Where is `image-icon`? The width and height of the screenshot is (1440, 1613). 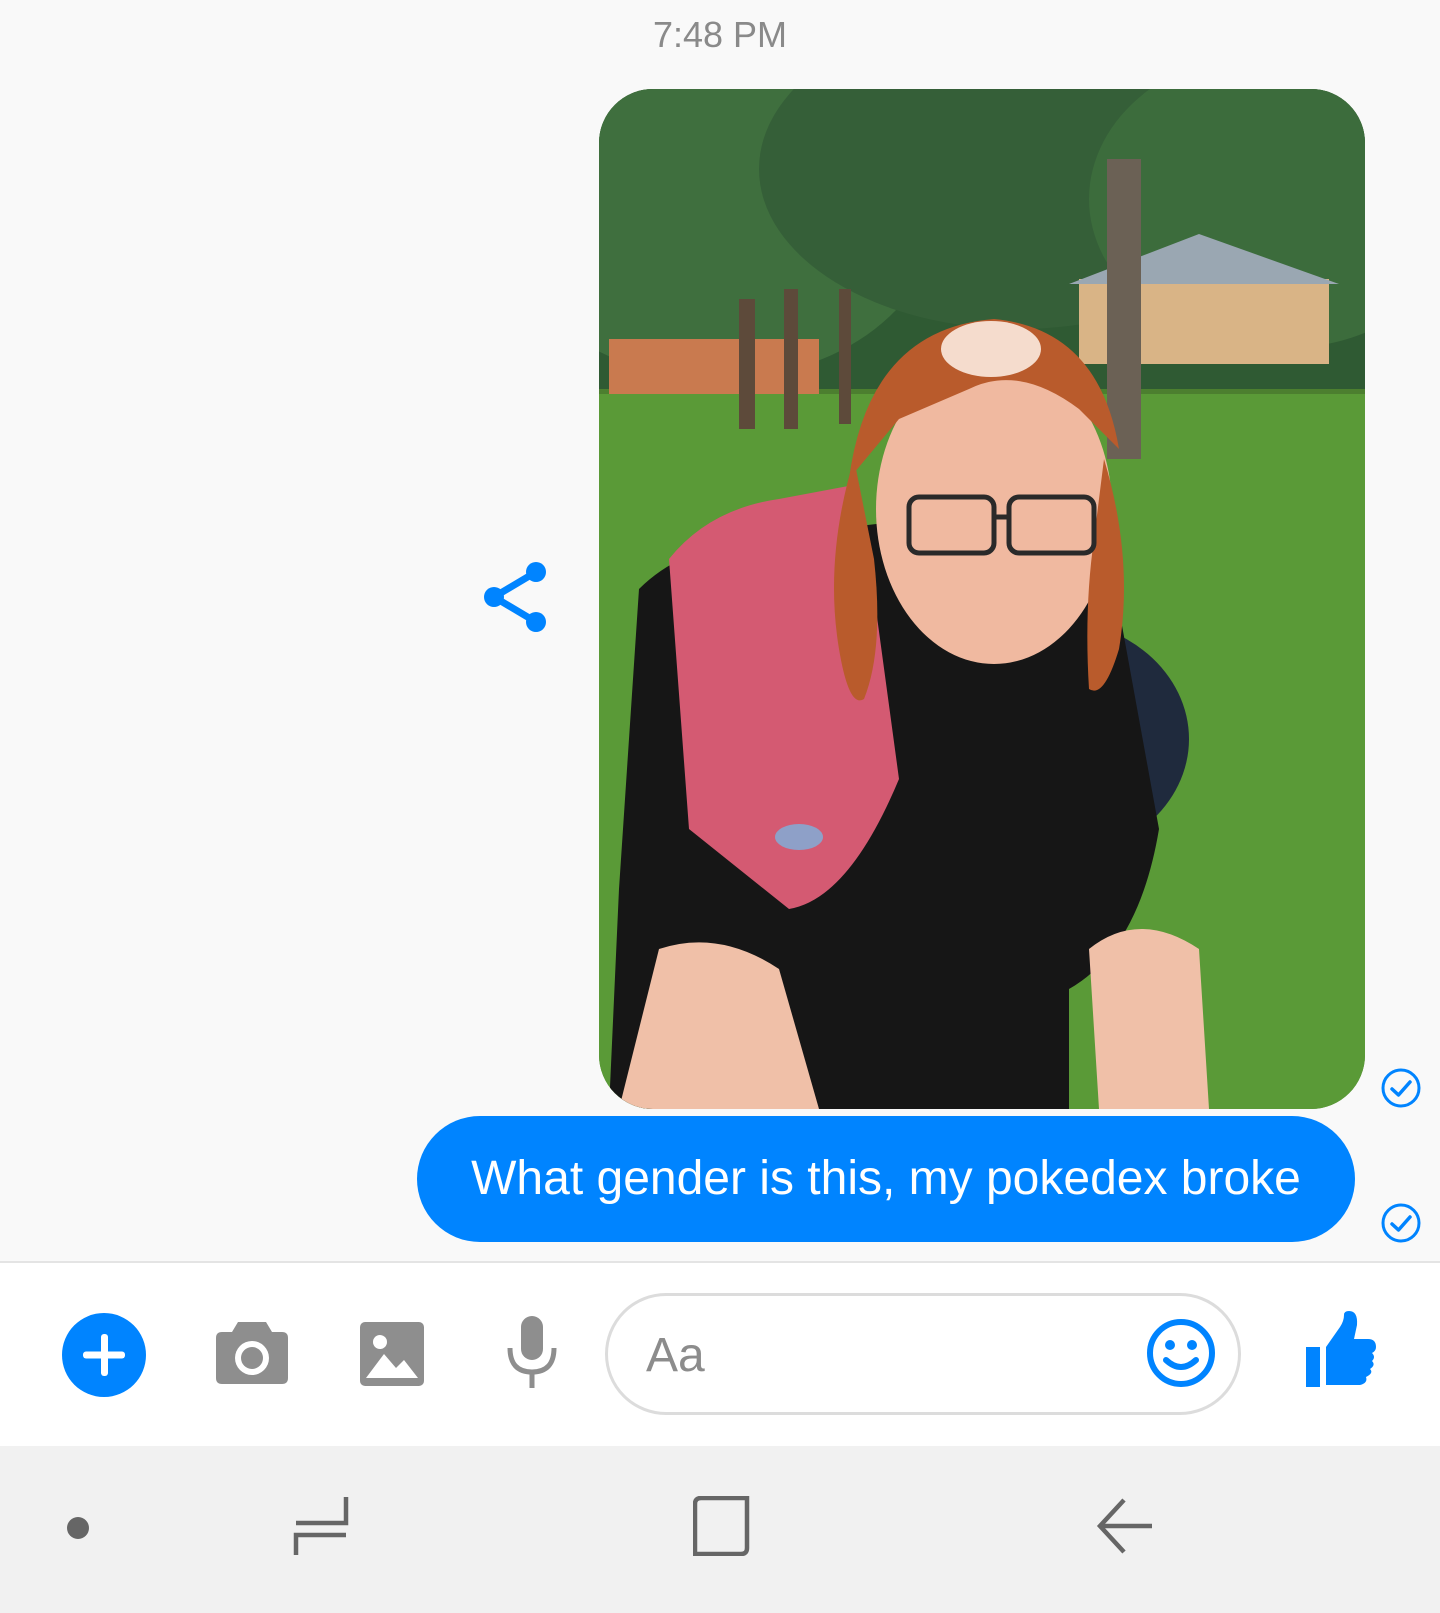 image-icon is located at coordinates (392, 1354).